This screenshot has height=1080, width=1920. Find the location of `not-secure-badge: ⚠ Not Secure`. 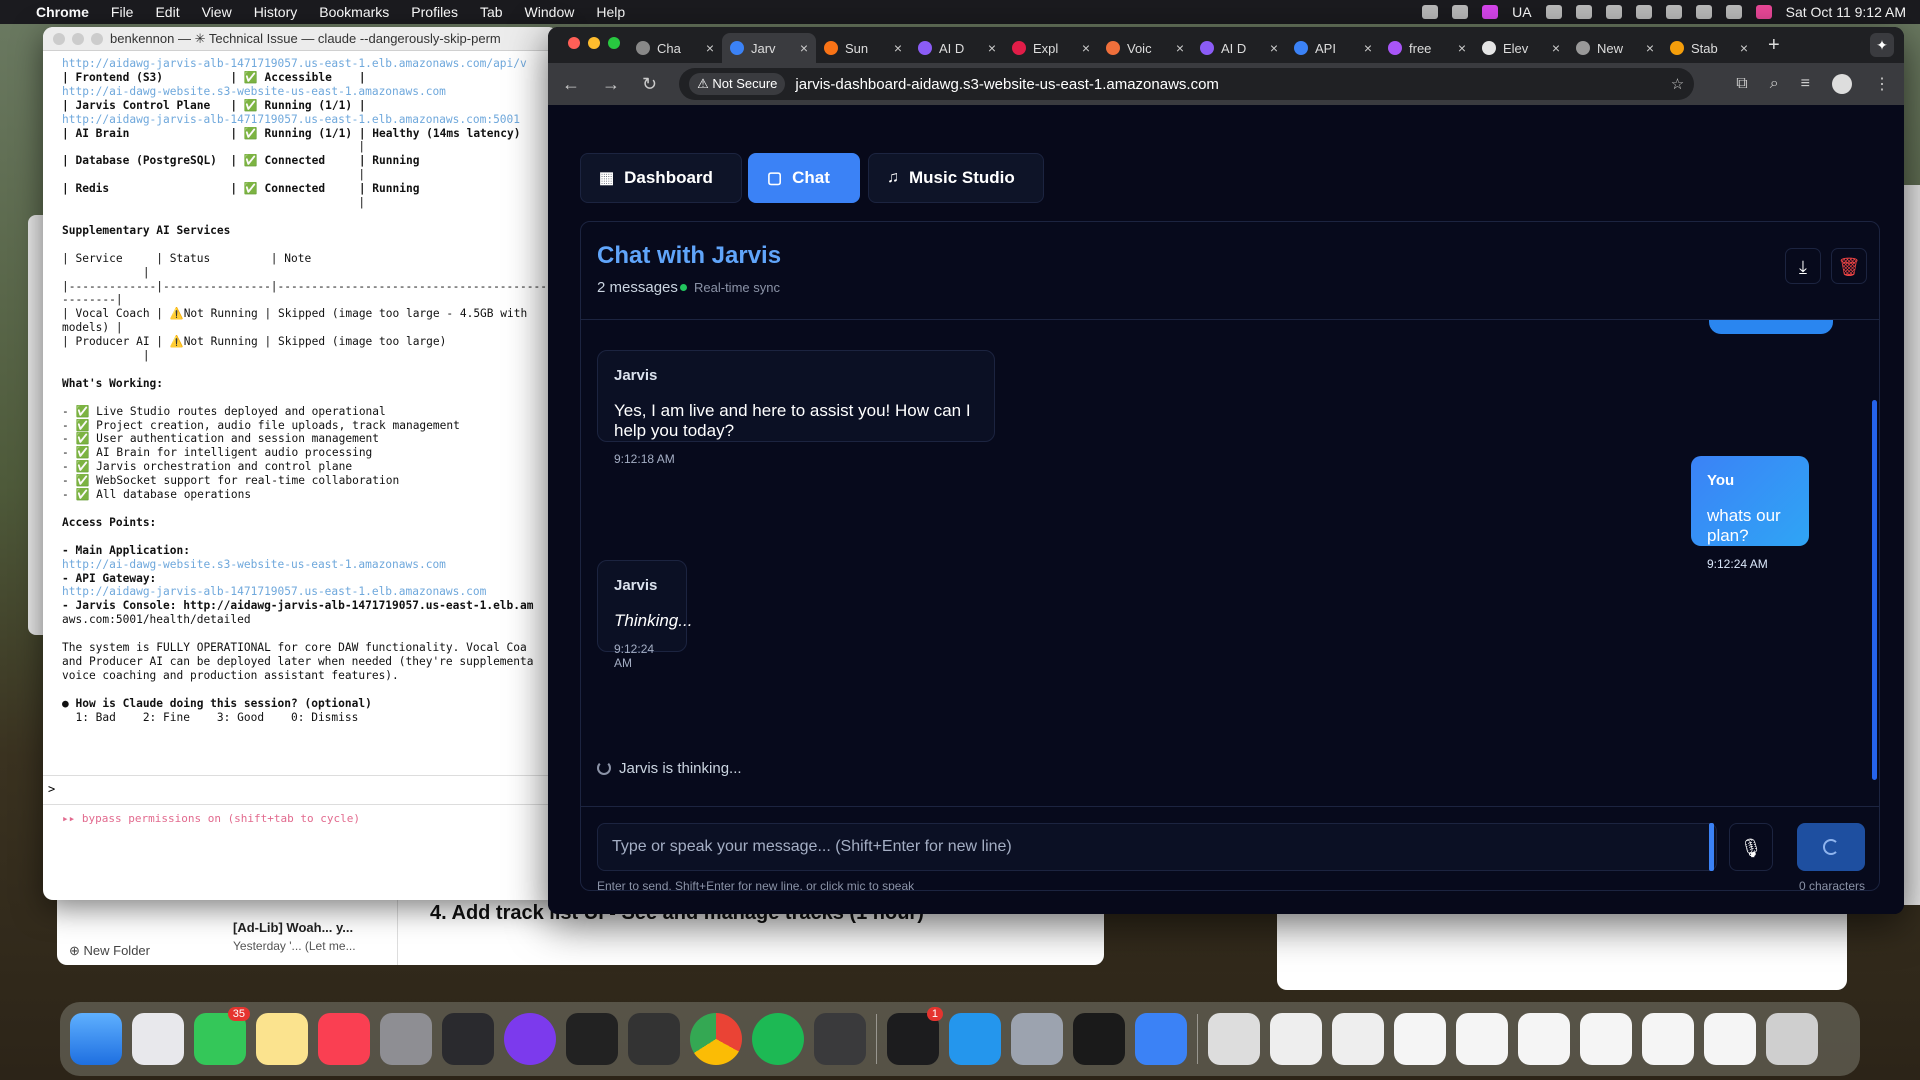

not-secure-badge: ⚠ Not Secure is located at coordinates (737, 84).